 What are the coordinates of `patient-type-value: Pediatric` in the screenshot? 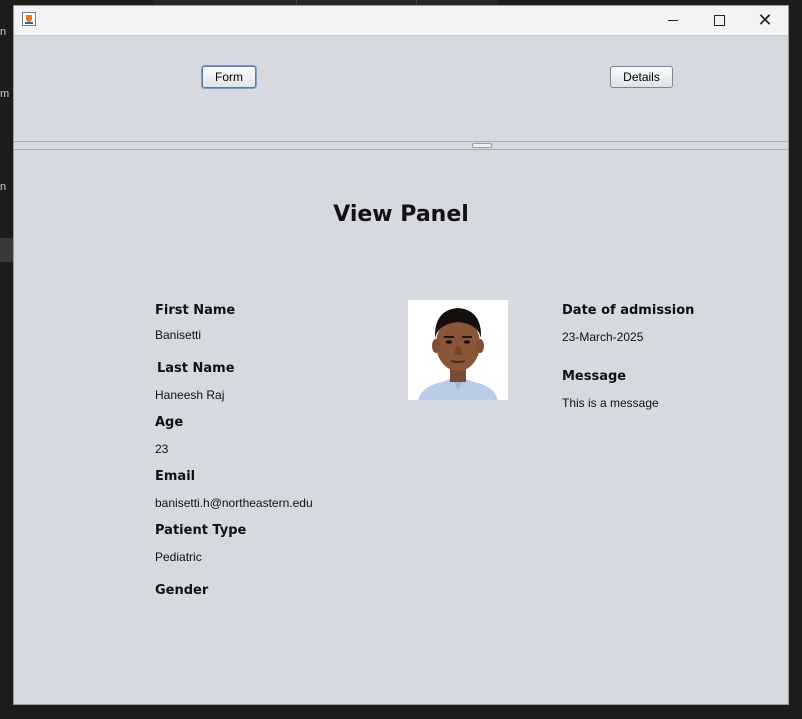 It's located at (178, 557).